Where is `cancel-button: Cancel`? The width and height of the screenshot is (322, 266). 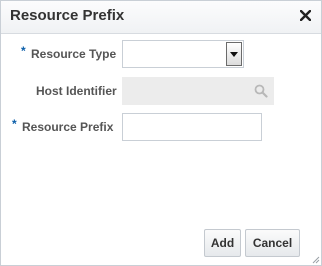 cancel-button: Cancel is located at coordinates (272, 243).